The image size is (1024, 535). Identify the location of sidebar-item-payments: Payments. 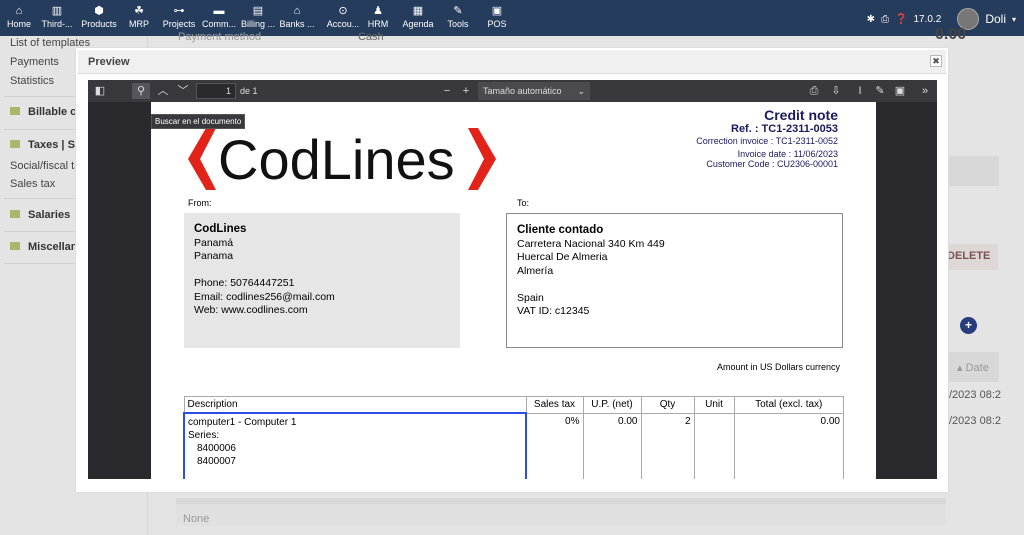
(34, 62).